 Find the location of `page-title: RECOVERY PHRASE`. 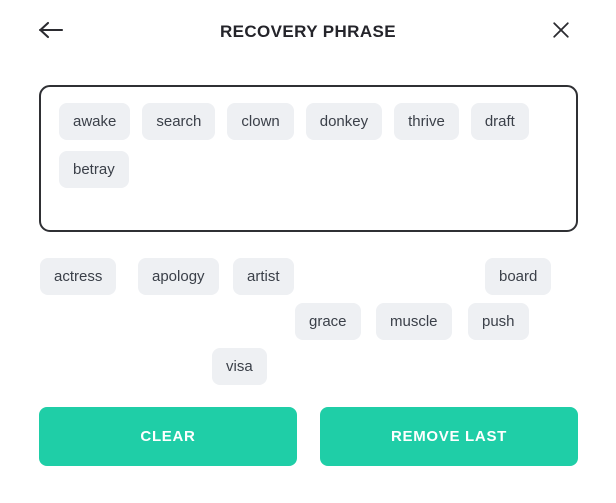

page-title: RECOVERY PHRASE is located at coordinates (308, 31).